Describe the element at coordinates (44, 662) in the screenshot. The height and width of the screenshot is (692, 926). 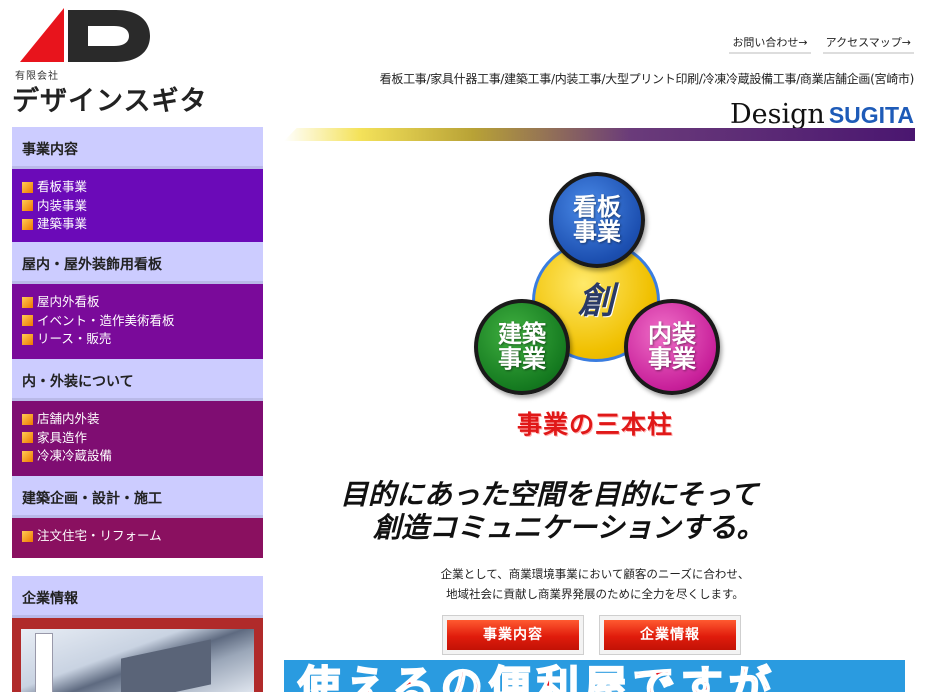
I see `photo-sign-tower` at that location.